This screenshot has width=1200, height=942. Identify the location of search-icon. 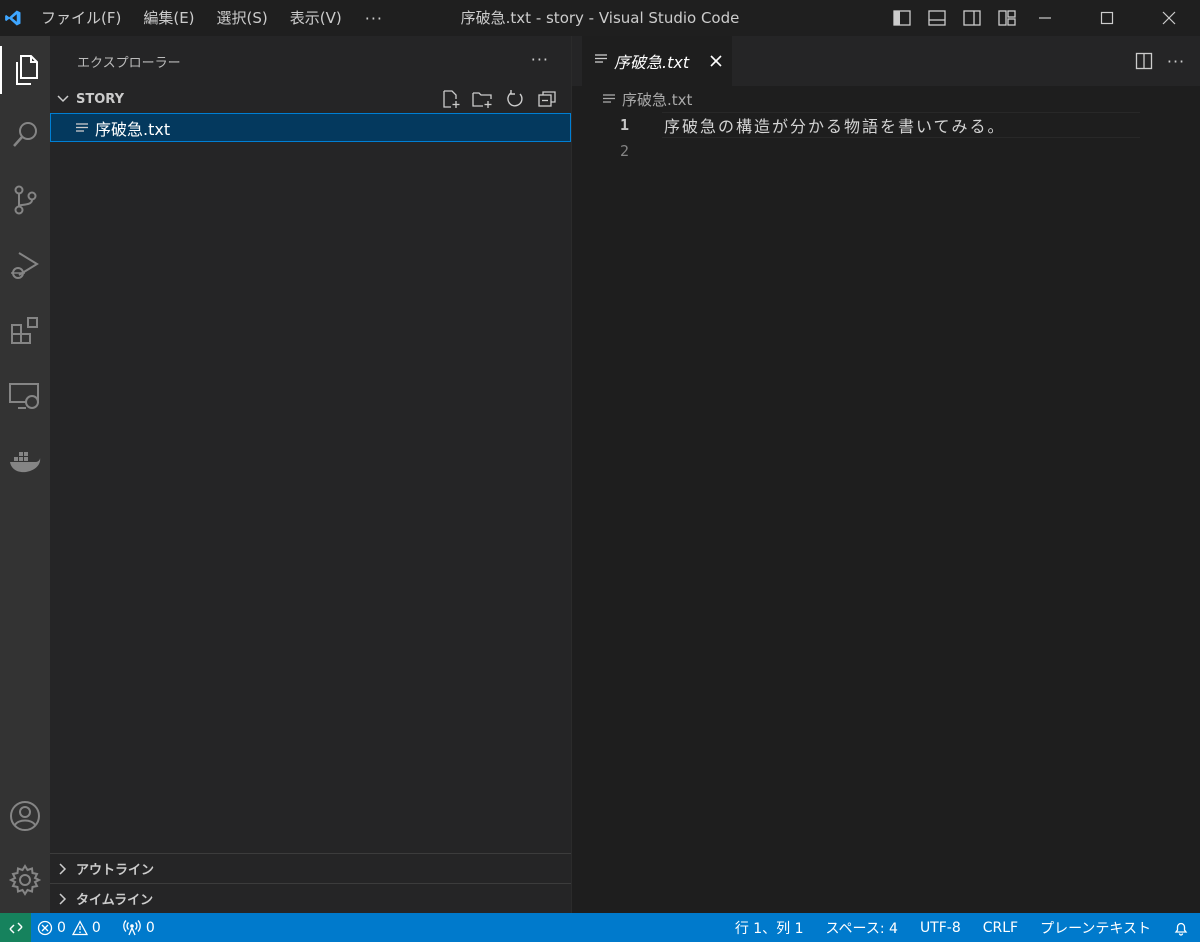
(25, 134).